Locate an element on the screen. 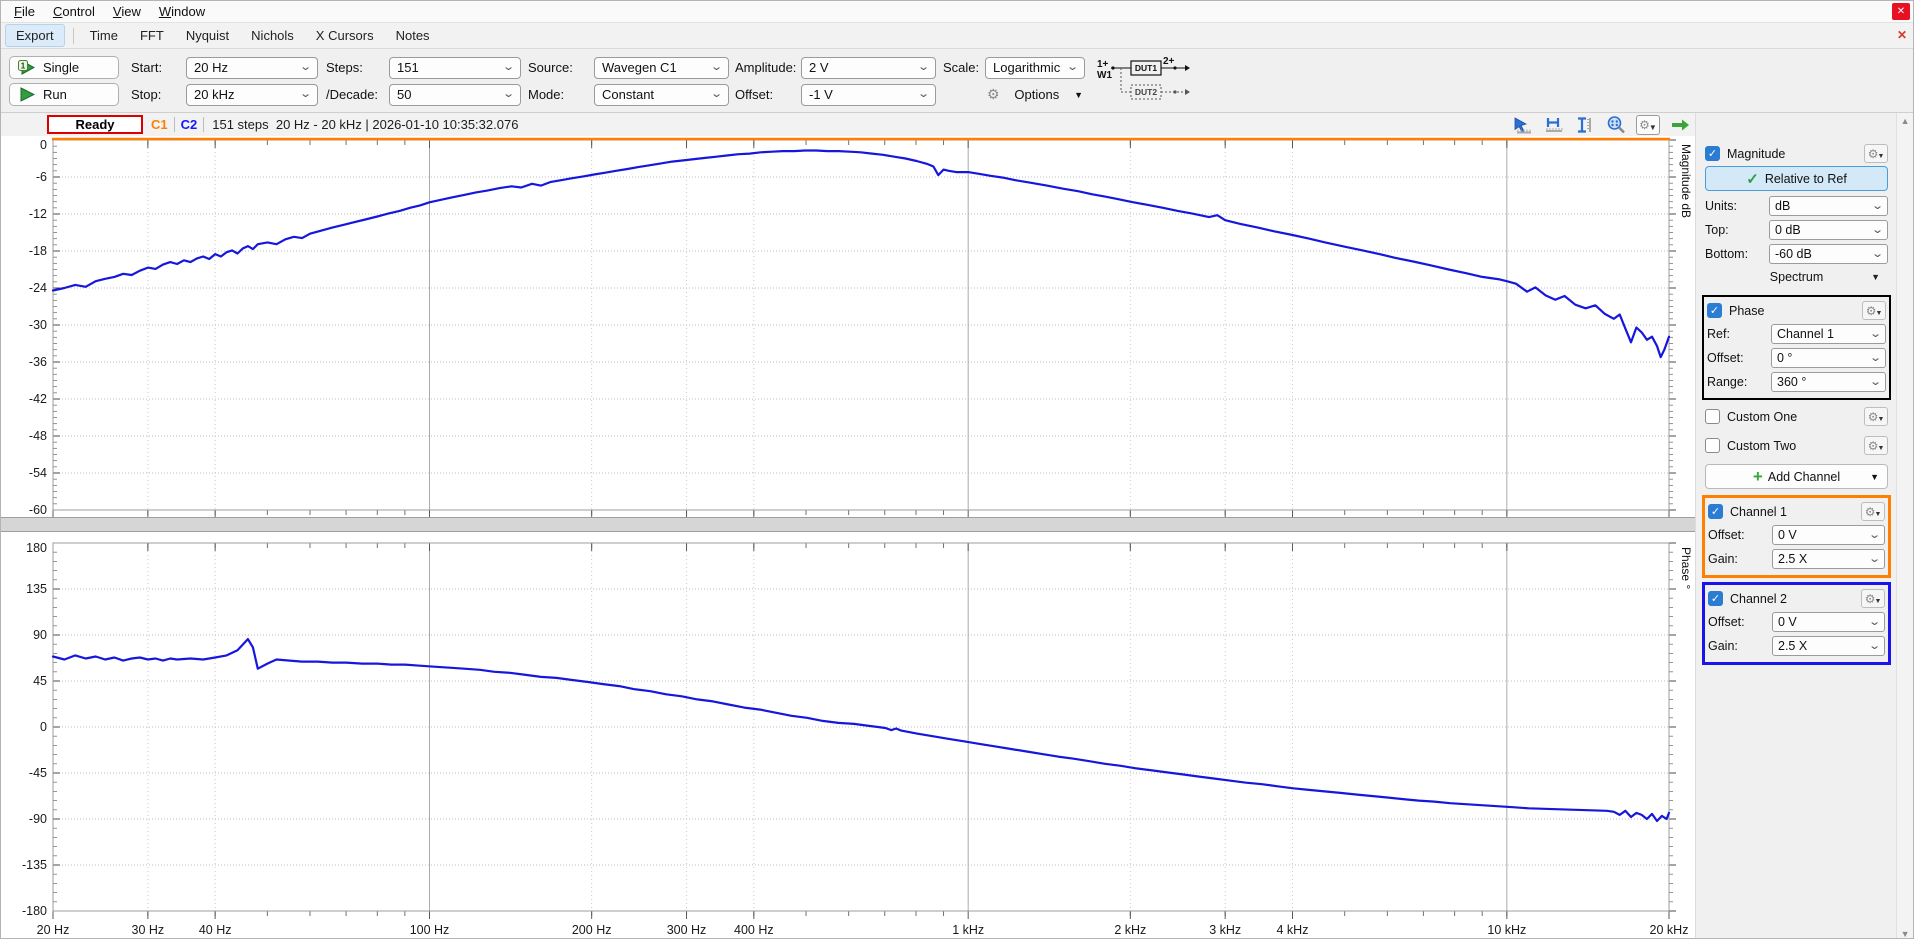  scroll-down-icon: ▼ is located at coordinates (1905, 933).